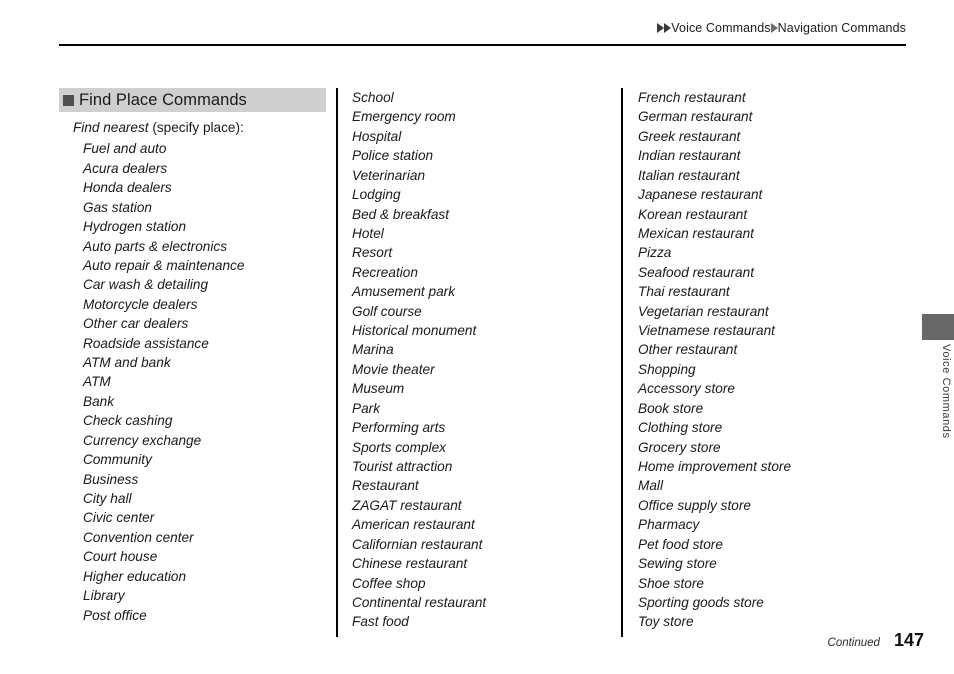 The height and width of the screenshot is (674, 954). I want to click on list-item: Seafood restaurant, so click(696, 272).